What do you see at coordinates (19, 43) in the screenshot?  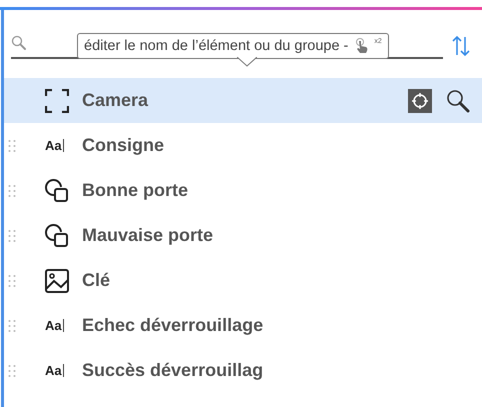 I see `search-icon` at bounding box center [19, 43].